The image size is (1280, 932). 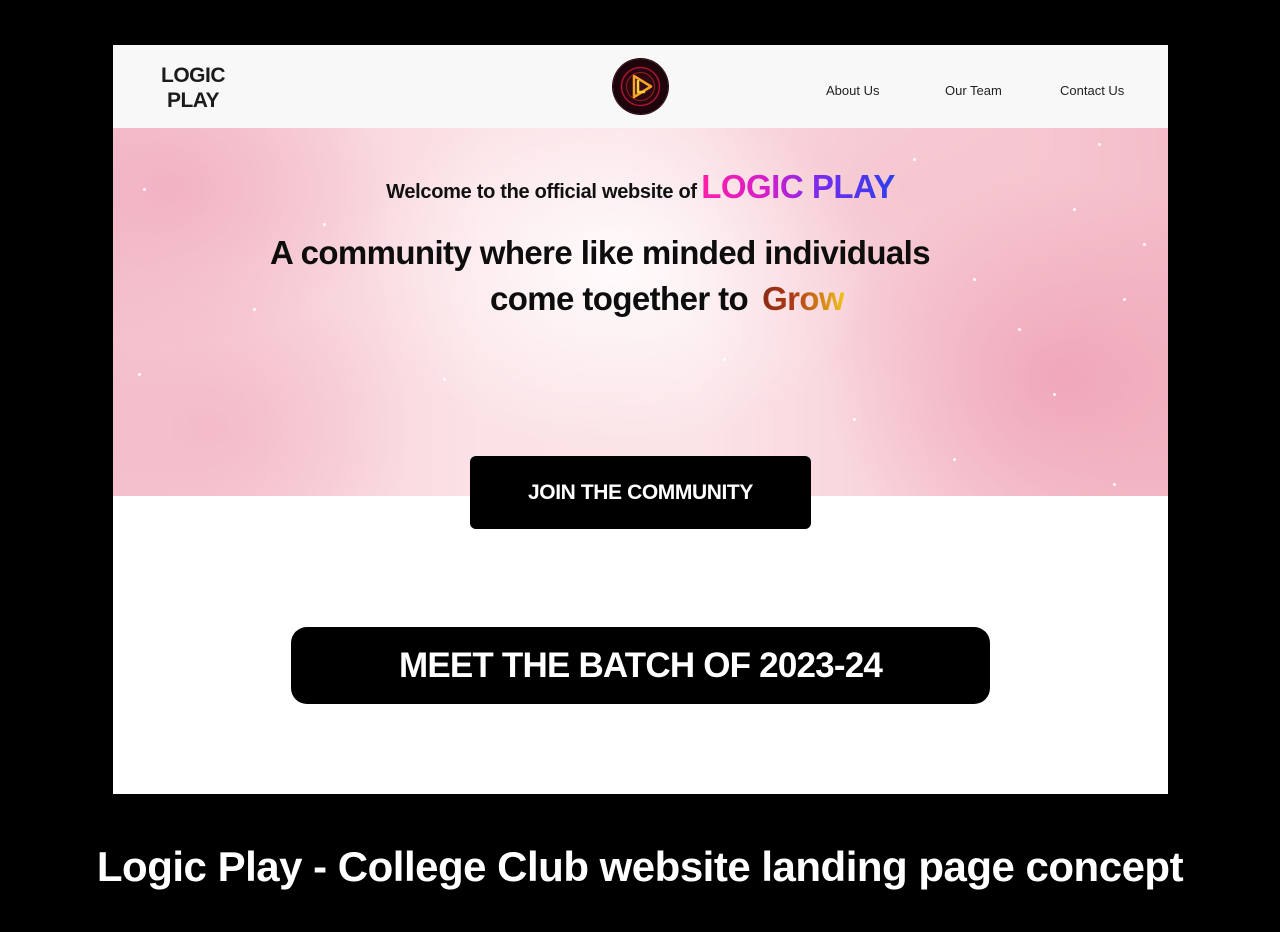 I want to click on tagline-line2: come together to Grow, so click(x=667, y=299).